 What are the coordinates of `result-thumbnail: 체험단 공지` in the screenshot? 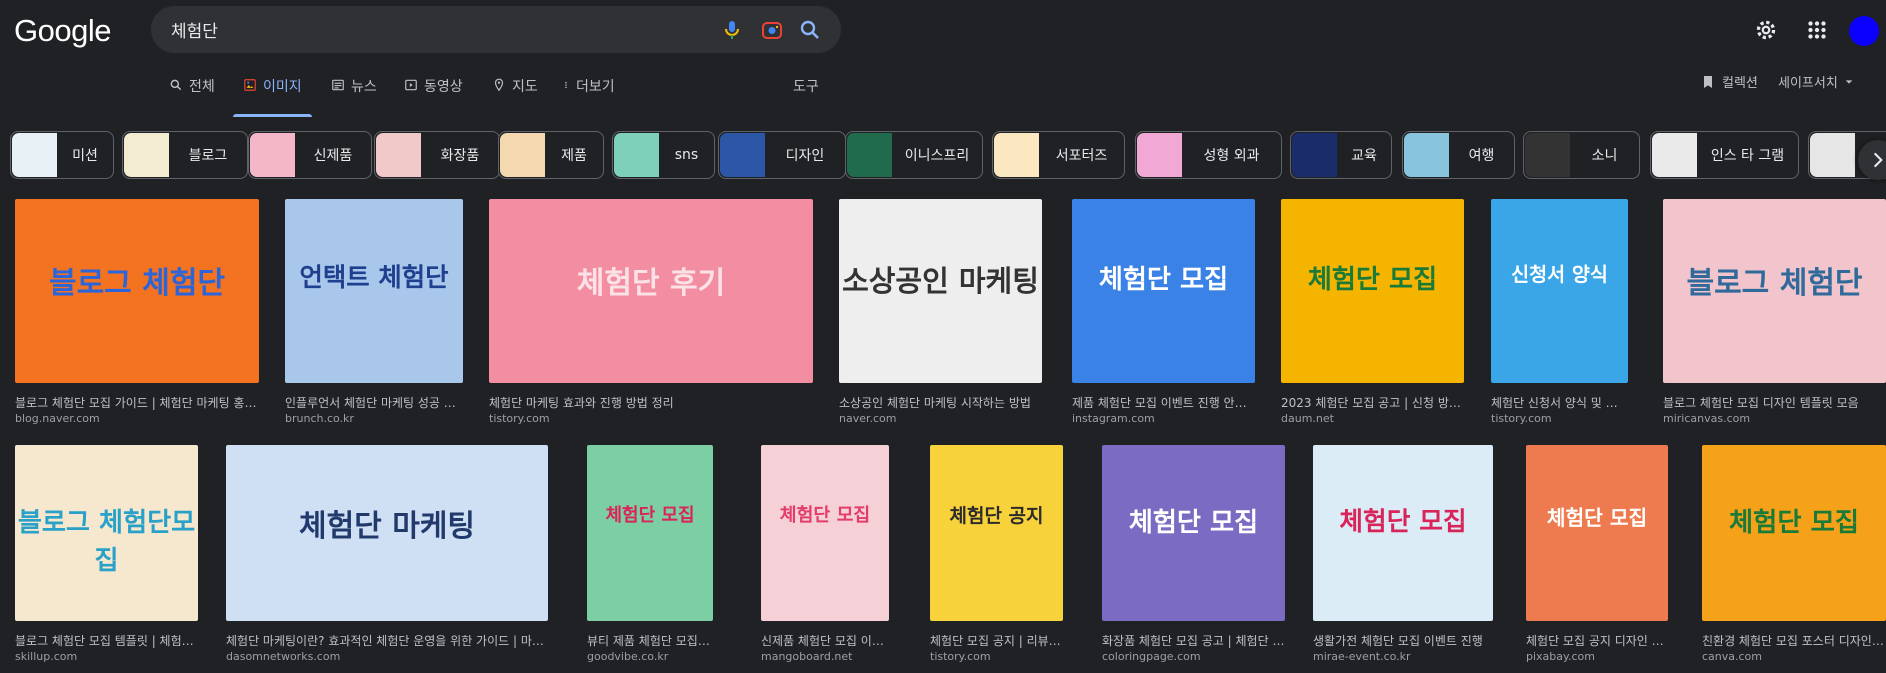 It's located at (996, 533).